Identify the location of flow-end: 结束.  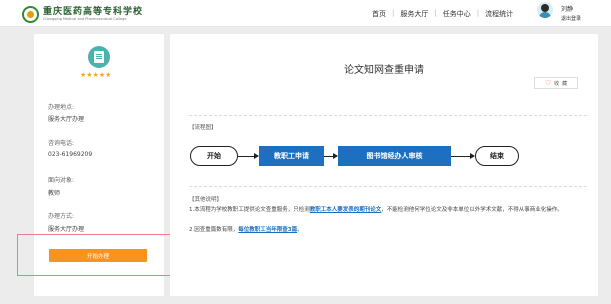
(497, 156).